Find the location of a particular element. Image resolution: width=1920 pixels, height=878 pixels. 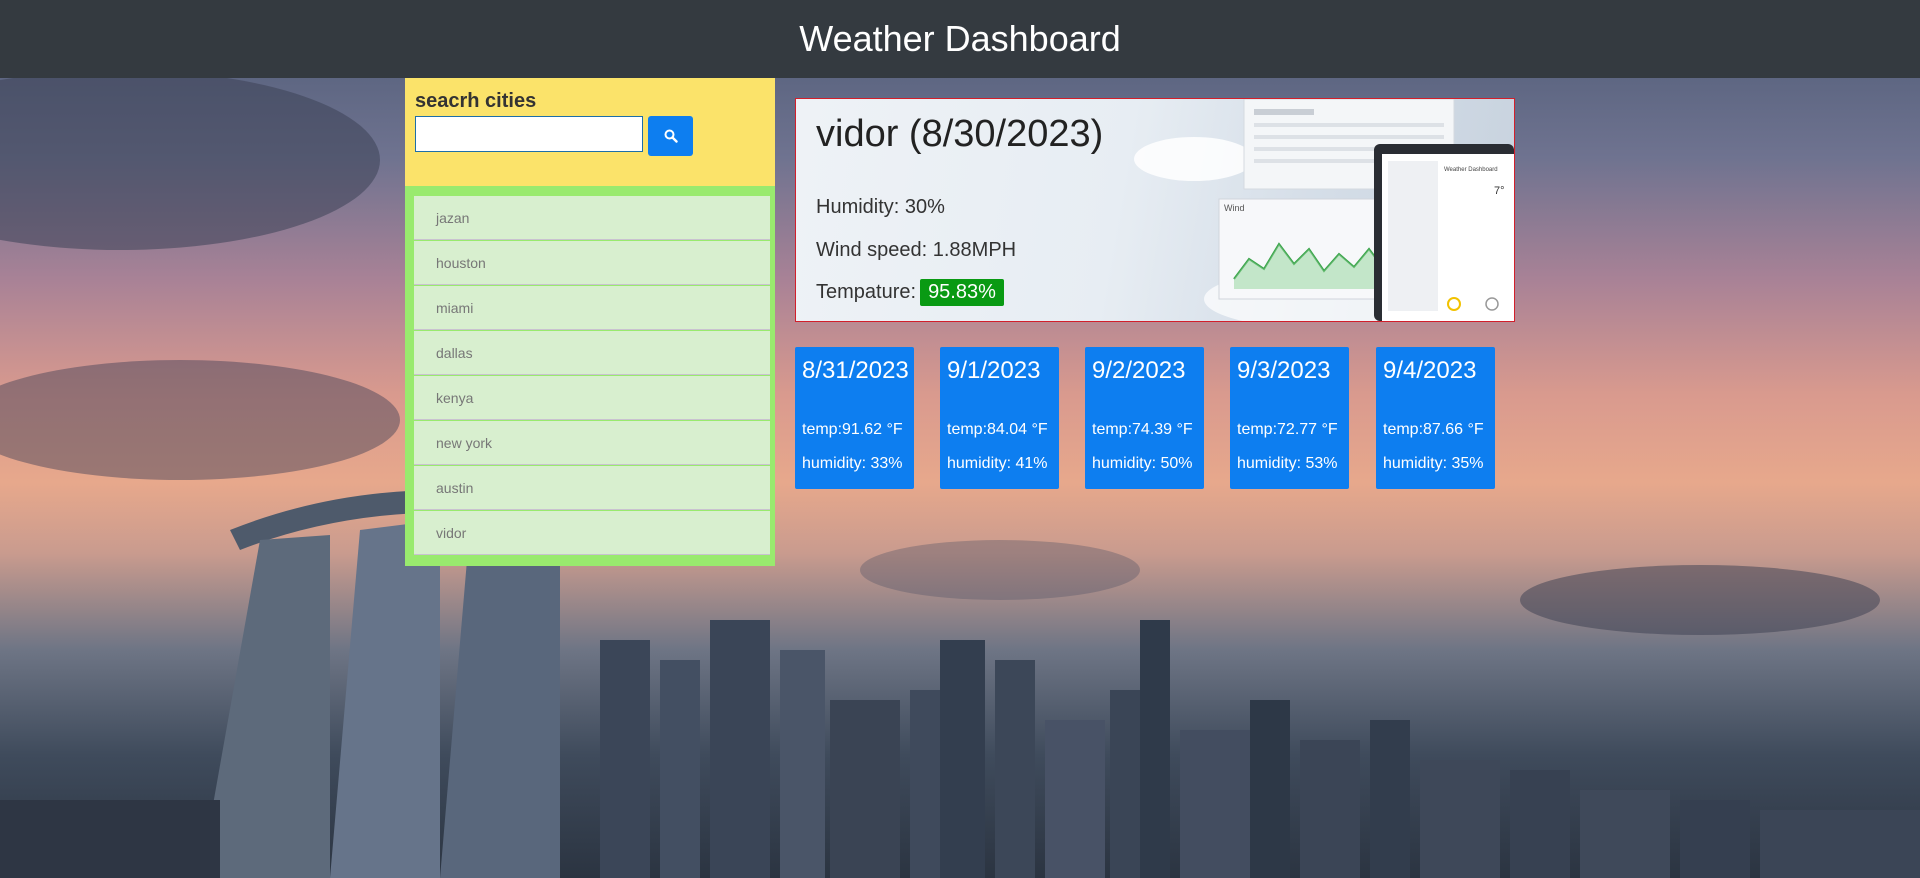

current-wind-speed: Wind speed: 1.88MPH is located at coordinates (916, 250).